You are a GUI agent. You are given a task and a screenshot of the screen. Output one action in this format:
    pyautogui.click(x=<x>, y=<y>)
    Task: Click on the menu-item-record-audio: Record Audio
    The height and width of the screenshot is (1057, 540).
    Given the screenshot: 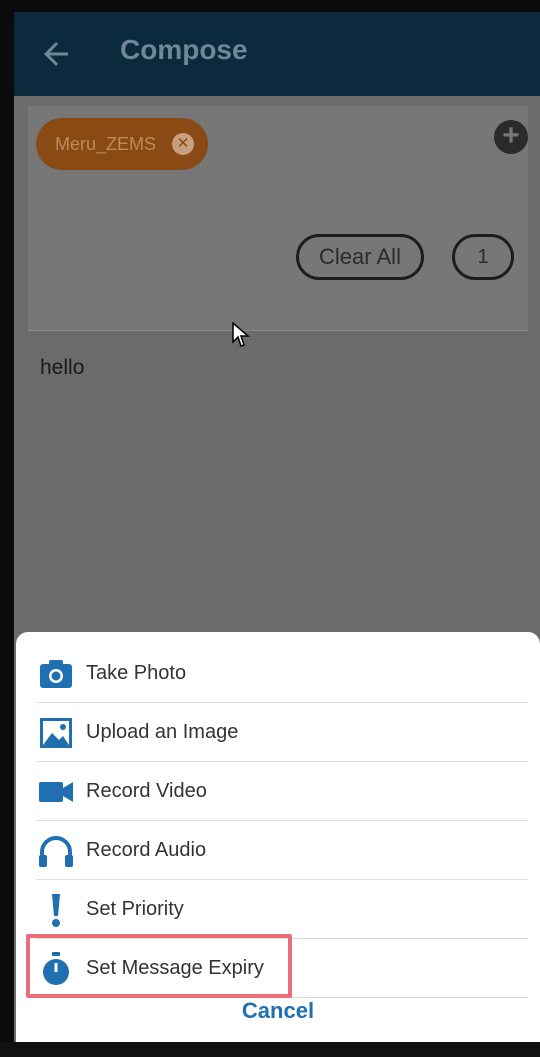 What is the action you would take?
    pyautogui.click(x=282, y=850)
    